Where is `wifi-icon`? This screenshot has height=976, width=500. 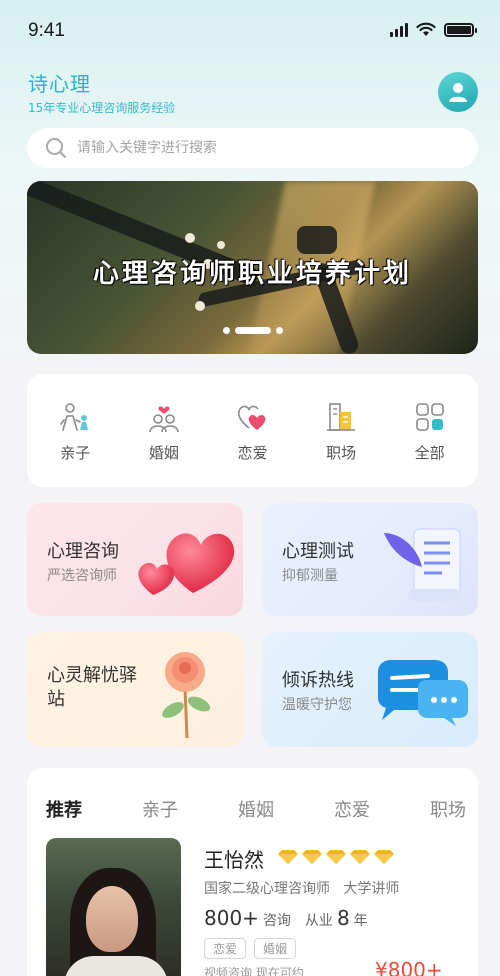
wifi-icon is located at coordinates (426, 29).